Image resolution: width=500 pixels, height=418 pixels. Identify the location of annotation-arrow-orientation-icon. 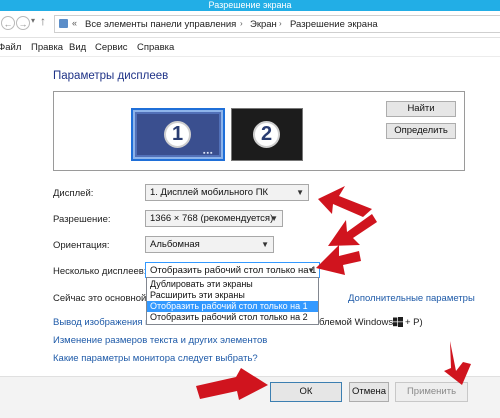
(352, 230).